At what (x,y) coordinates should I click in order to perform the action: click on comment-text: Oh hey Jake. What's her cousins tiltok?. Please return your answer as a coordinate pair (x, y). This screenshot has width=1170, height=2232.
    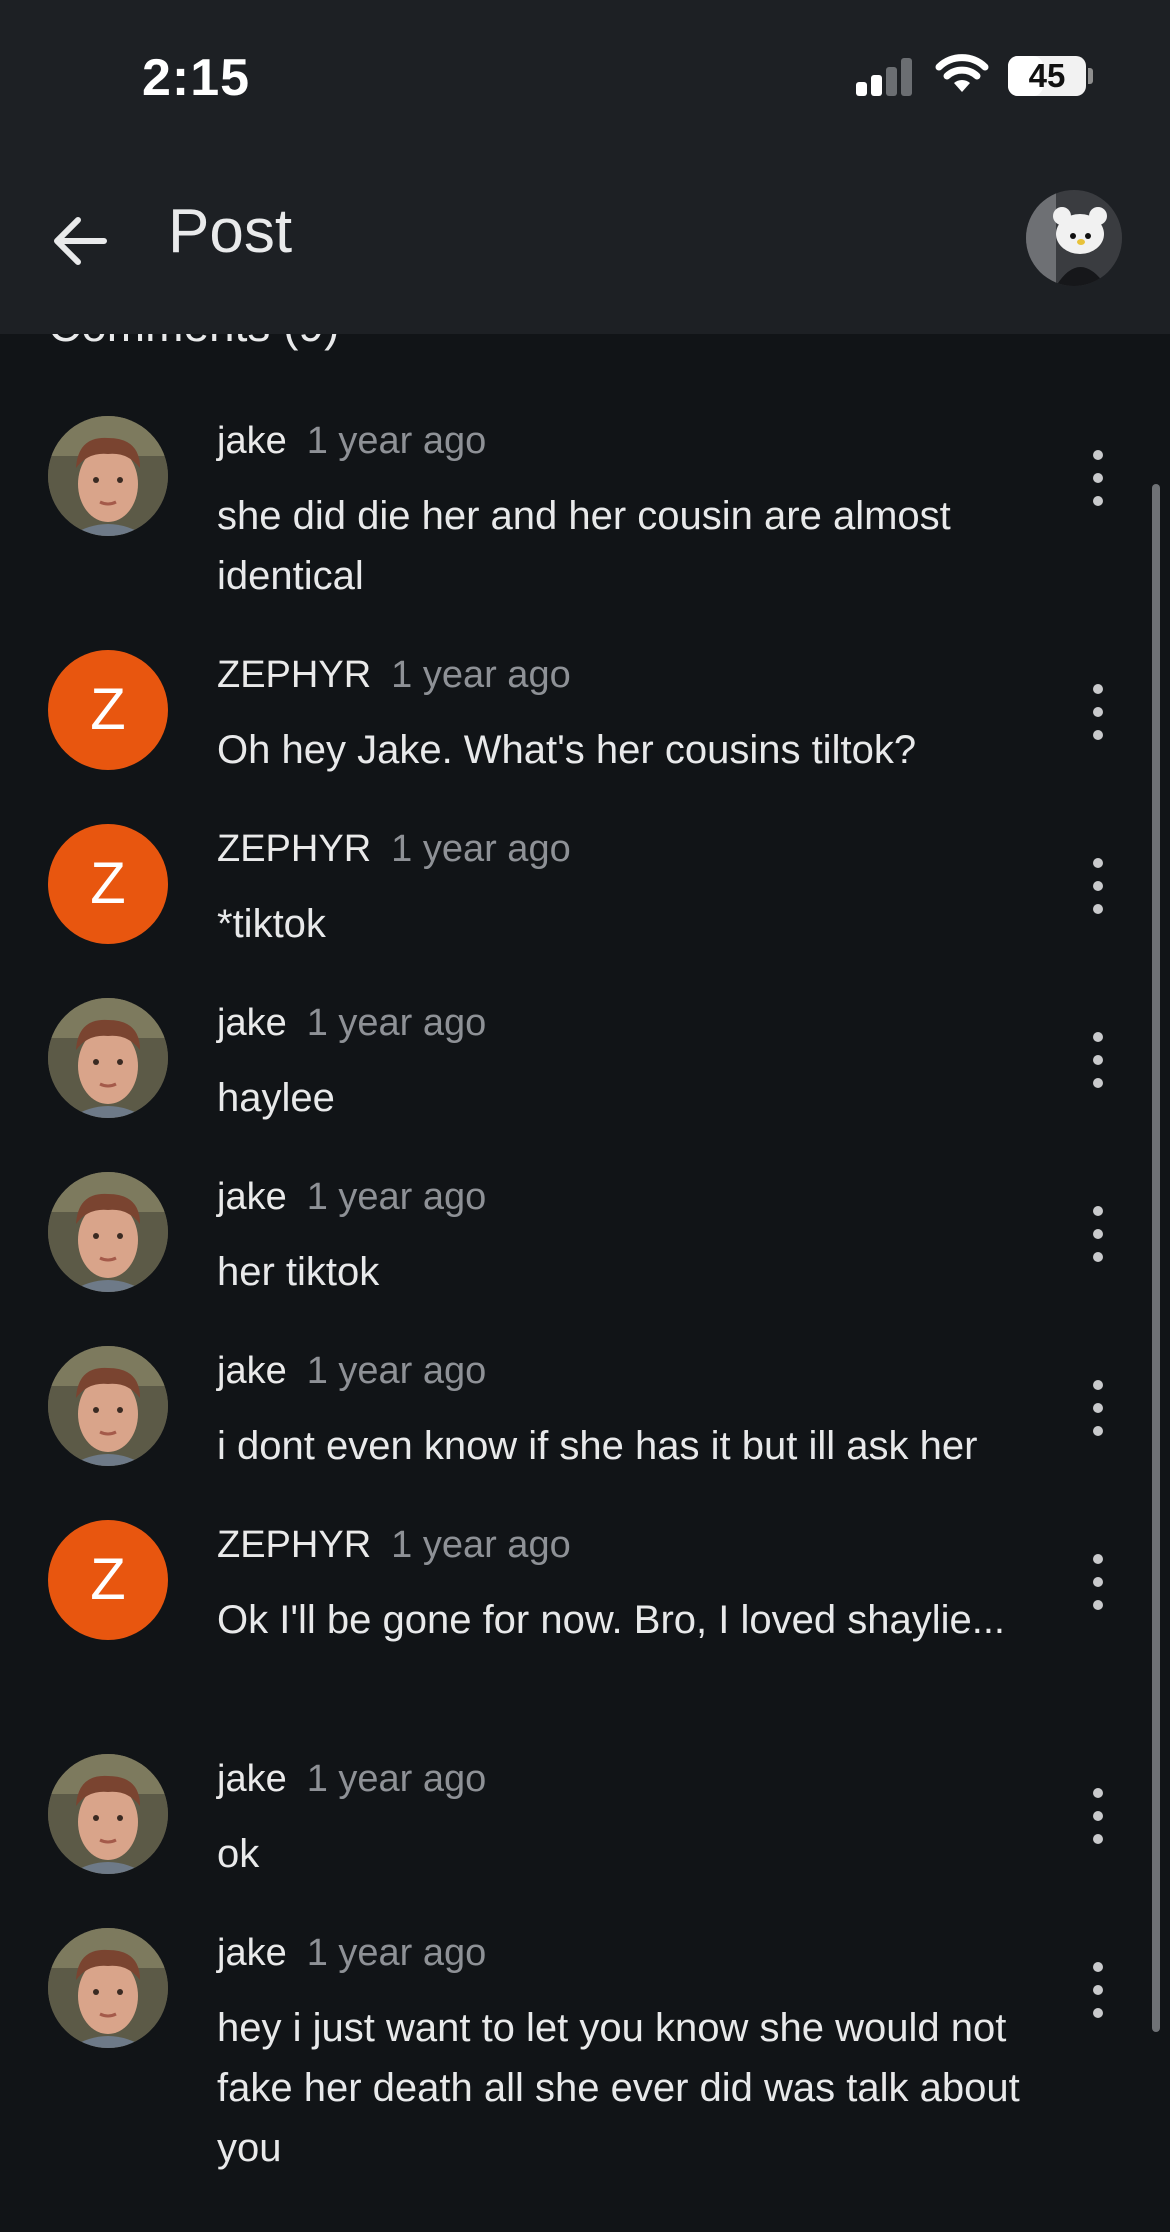
    Looking at the image, I should click on (567, 750).